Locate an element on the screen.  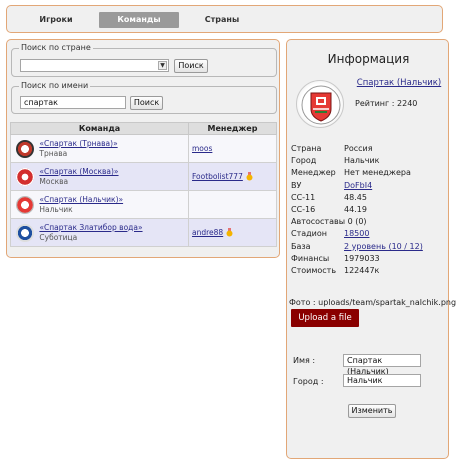
detail-key: Город is located at coordinates (304, 161).